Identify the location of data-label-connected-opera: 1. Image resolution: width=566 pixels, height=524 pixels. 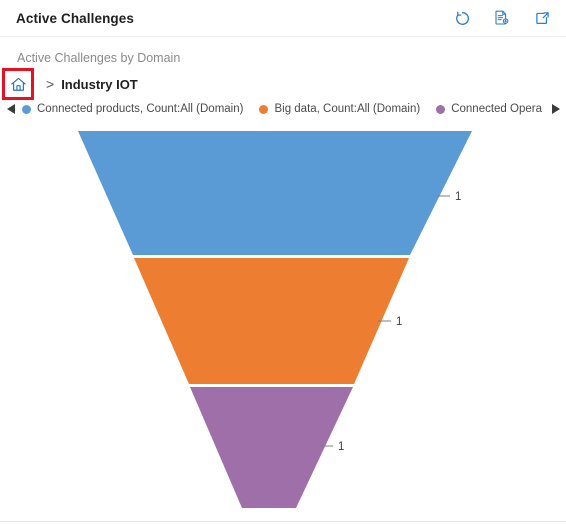
(341, 447).